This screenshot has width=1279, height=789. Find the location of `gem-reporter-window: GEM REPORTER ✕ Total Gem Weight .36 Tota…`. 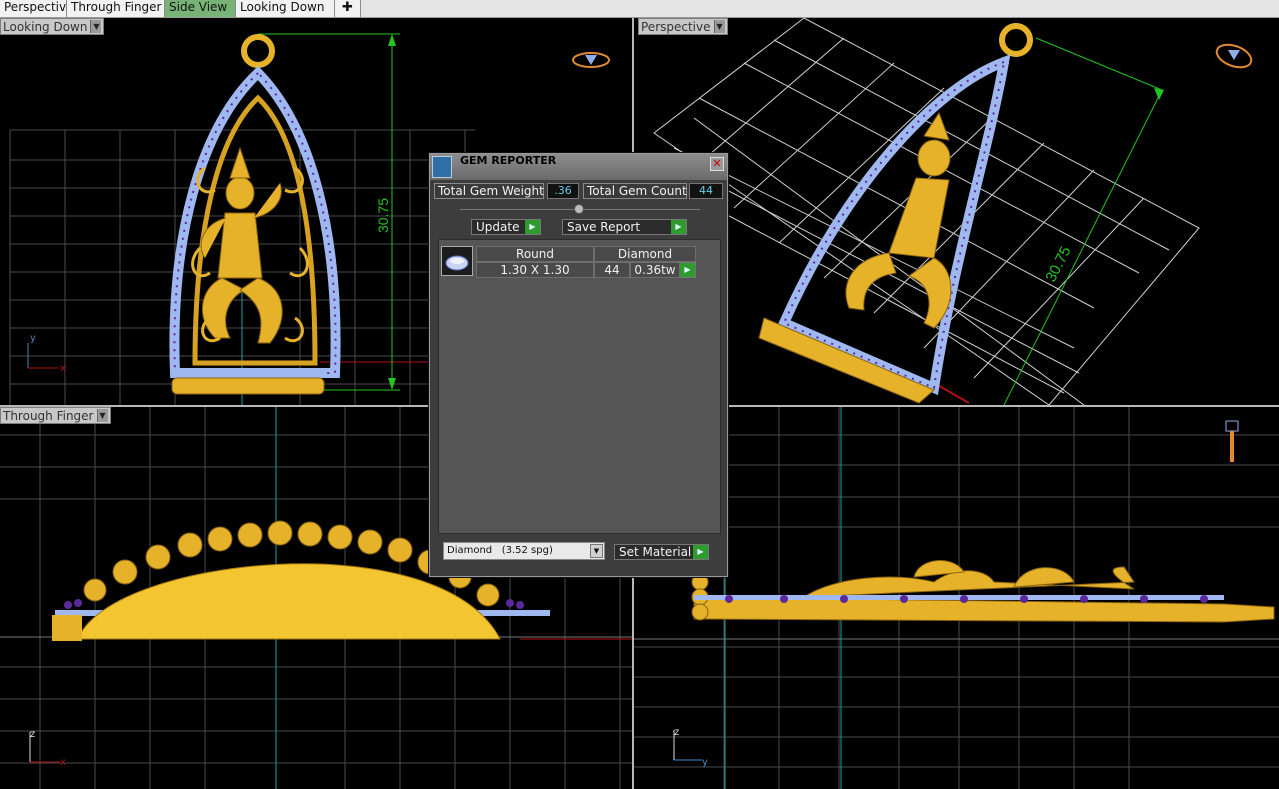

gem-reporter-window: GEM REPORTER ✕ Total Gem Weight .36 Tota… is located at coordinates (578, 365).